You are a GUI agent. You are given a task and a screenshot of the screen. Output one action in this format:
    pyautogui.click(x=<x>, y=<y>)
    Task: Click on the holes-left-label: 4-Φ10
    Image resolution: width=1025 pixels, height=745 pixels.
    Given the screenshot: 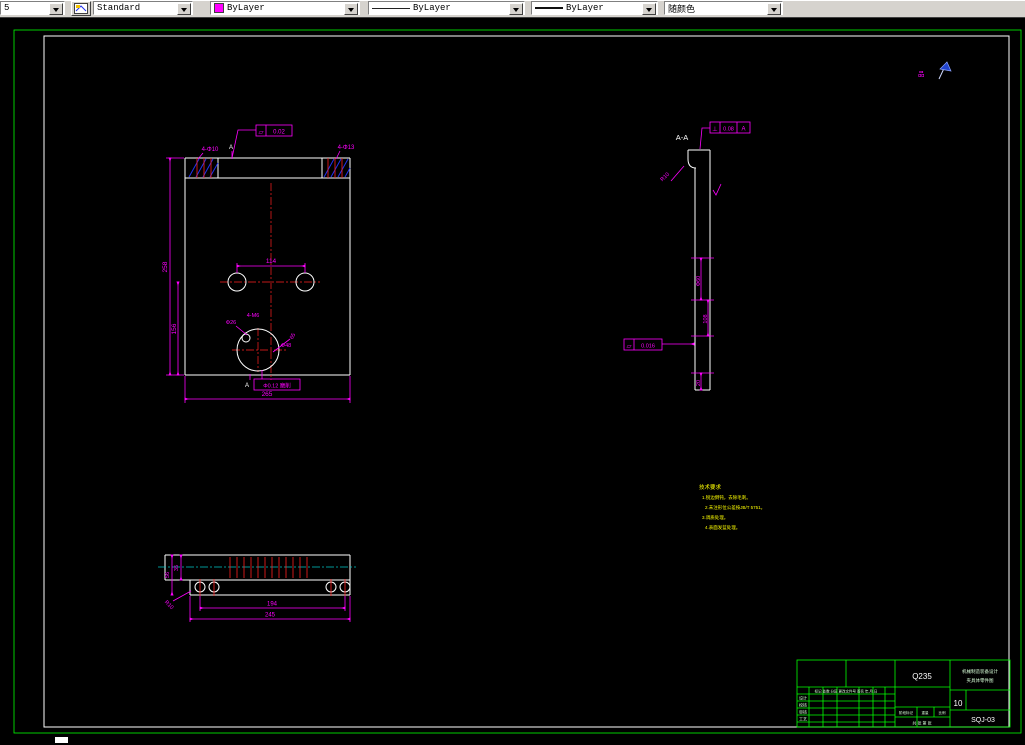 What is the action you would take?
    pyautogui.click(x=210, y=150)
    